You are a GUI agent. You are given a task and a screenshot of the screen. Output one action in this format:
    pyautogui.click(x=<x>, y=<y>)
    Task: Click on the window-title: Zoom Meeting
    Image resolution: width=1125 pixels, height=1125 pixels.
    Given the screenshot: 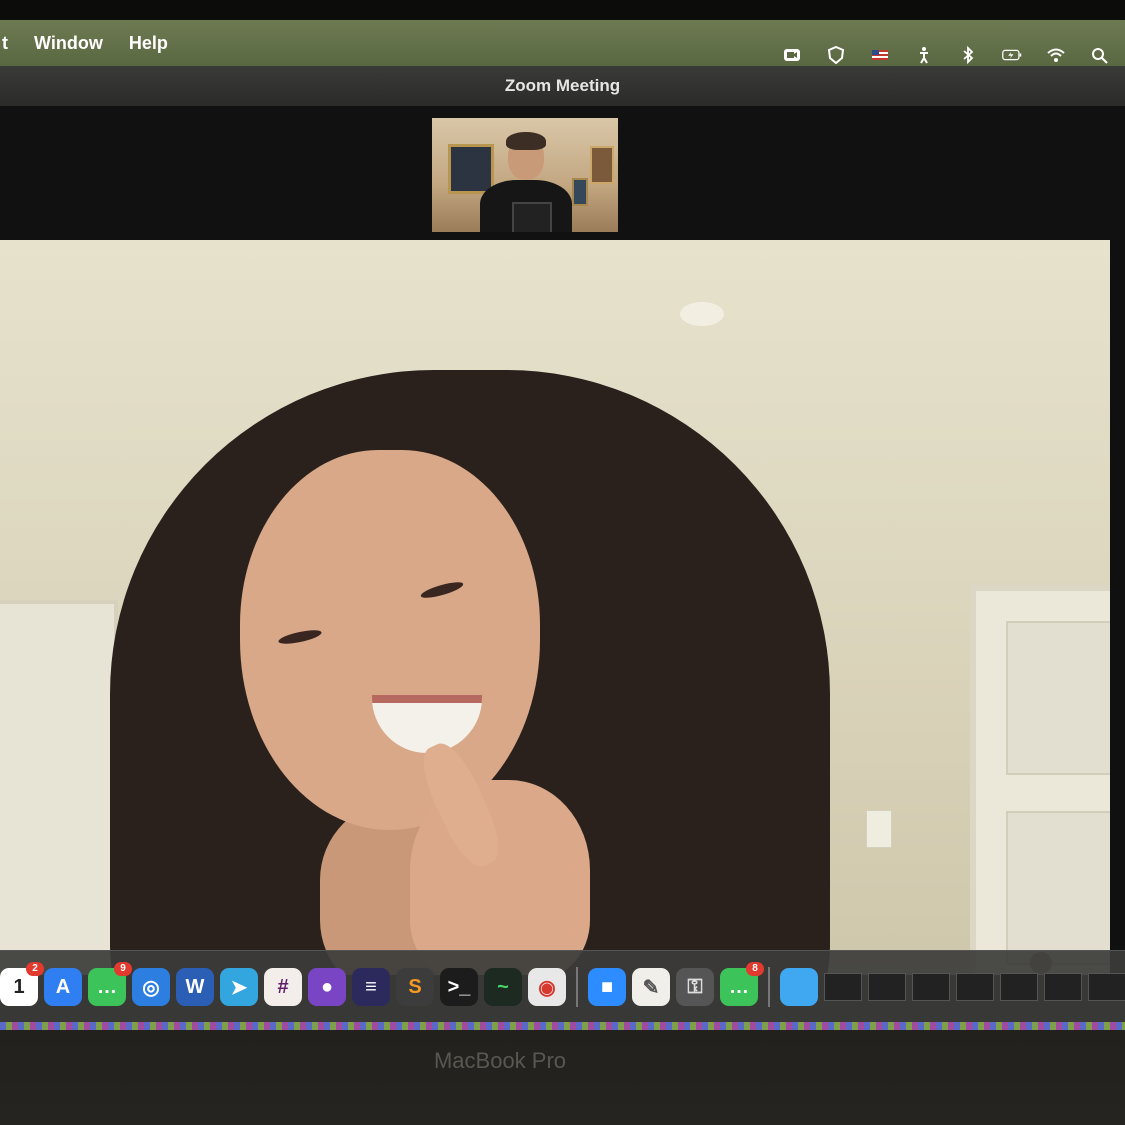 What is the action you would take?
    pyautogui.click(x=562, y=85)
    